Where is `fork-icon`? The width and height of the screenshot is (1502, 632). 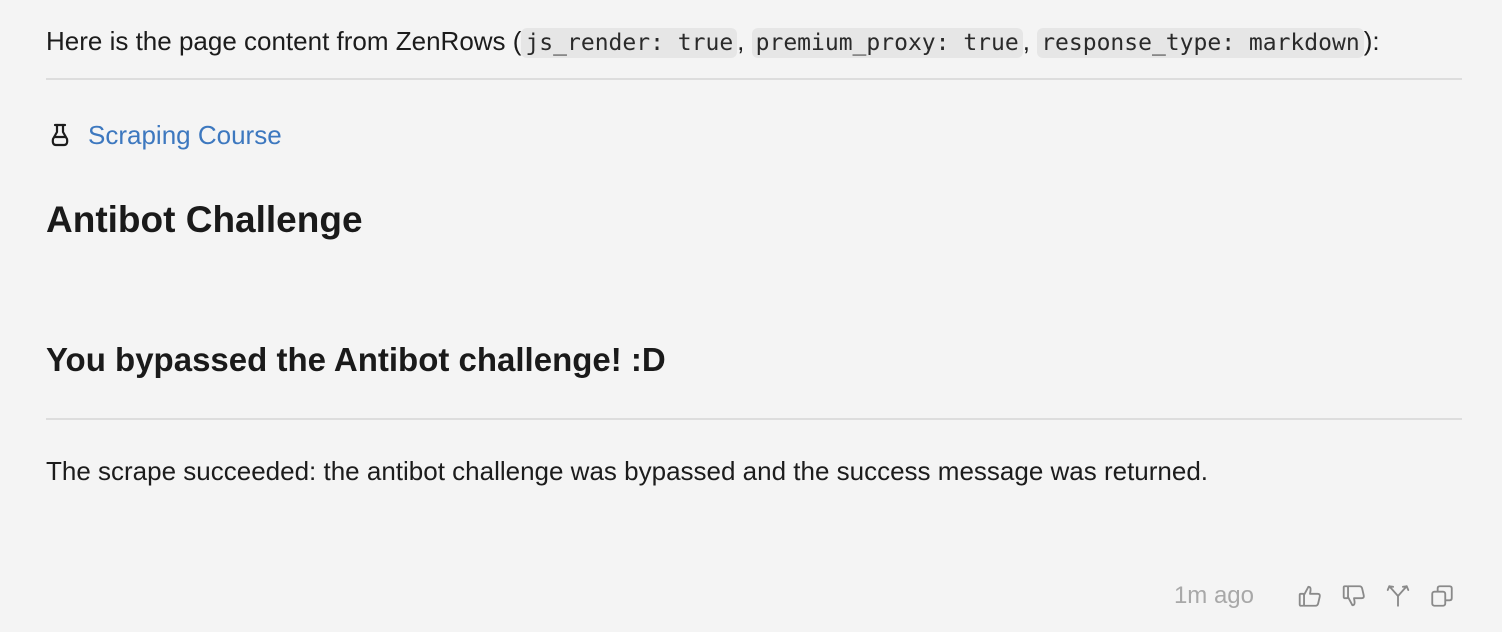 fork-icon is located at coordinates (1398, 596).